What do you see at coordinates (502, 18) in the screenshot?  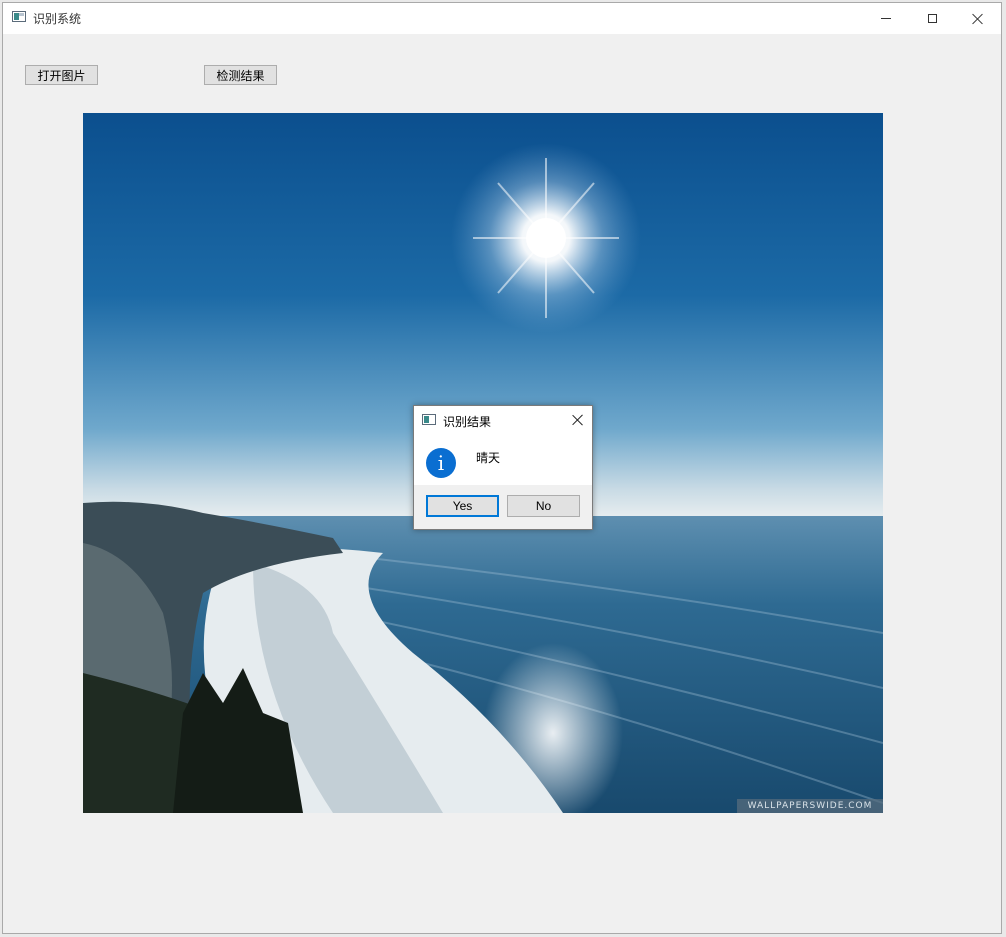 I see `title-bar: 识别系统` at bounding box center [502, 18].